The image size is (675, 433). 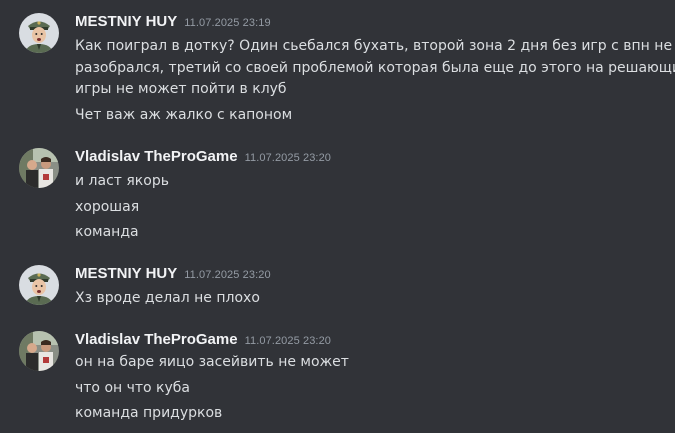 I want to click on message-text: команда, so click(x=107, y=232).